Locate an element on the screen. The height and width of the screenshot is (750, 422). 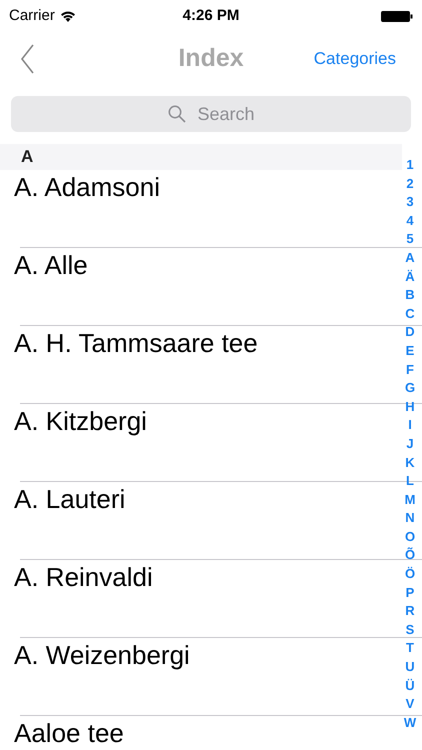
section-header: A is located at coordinates (201, 157).